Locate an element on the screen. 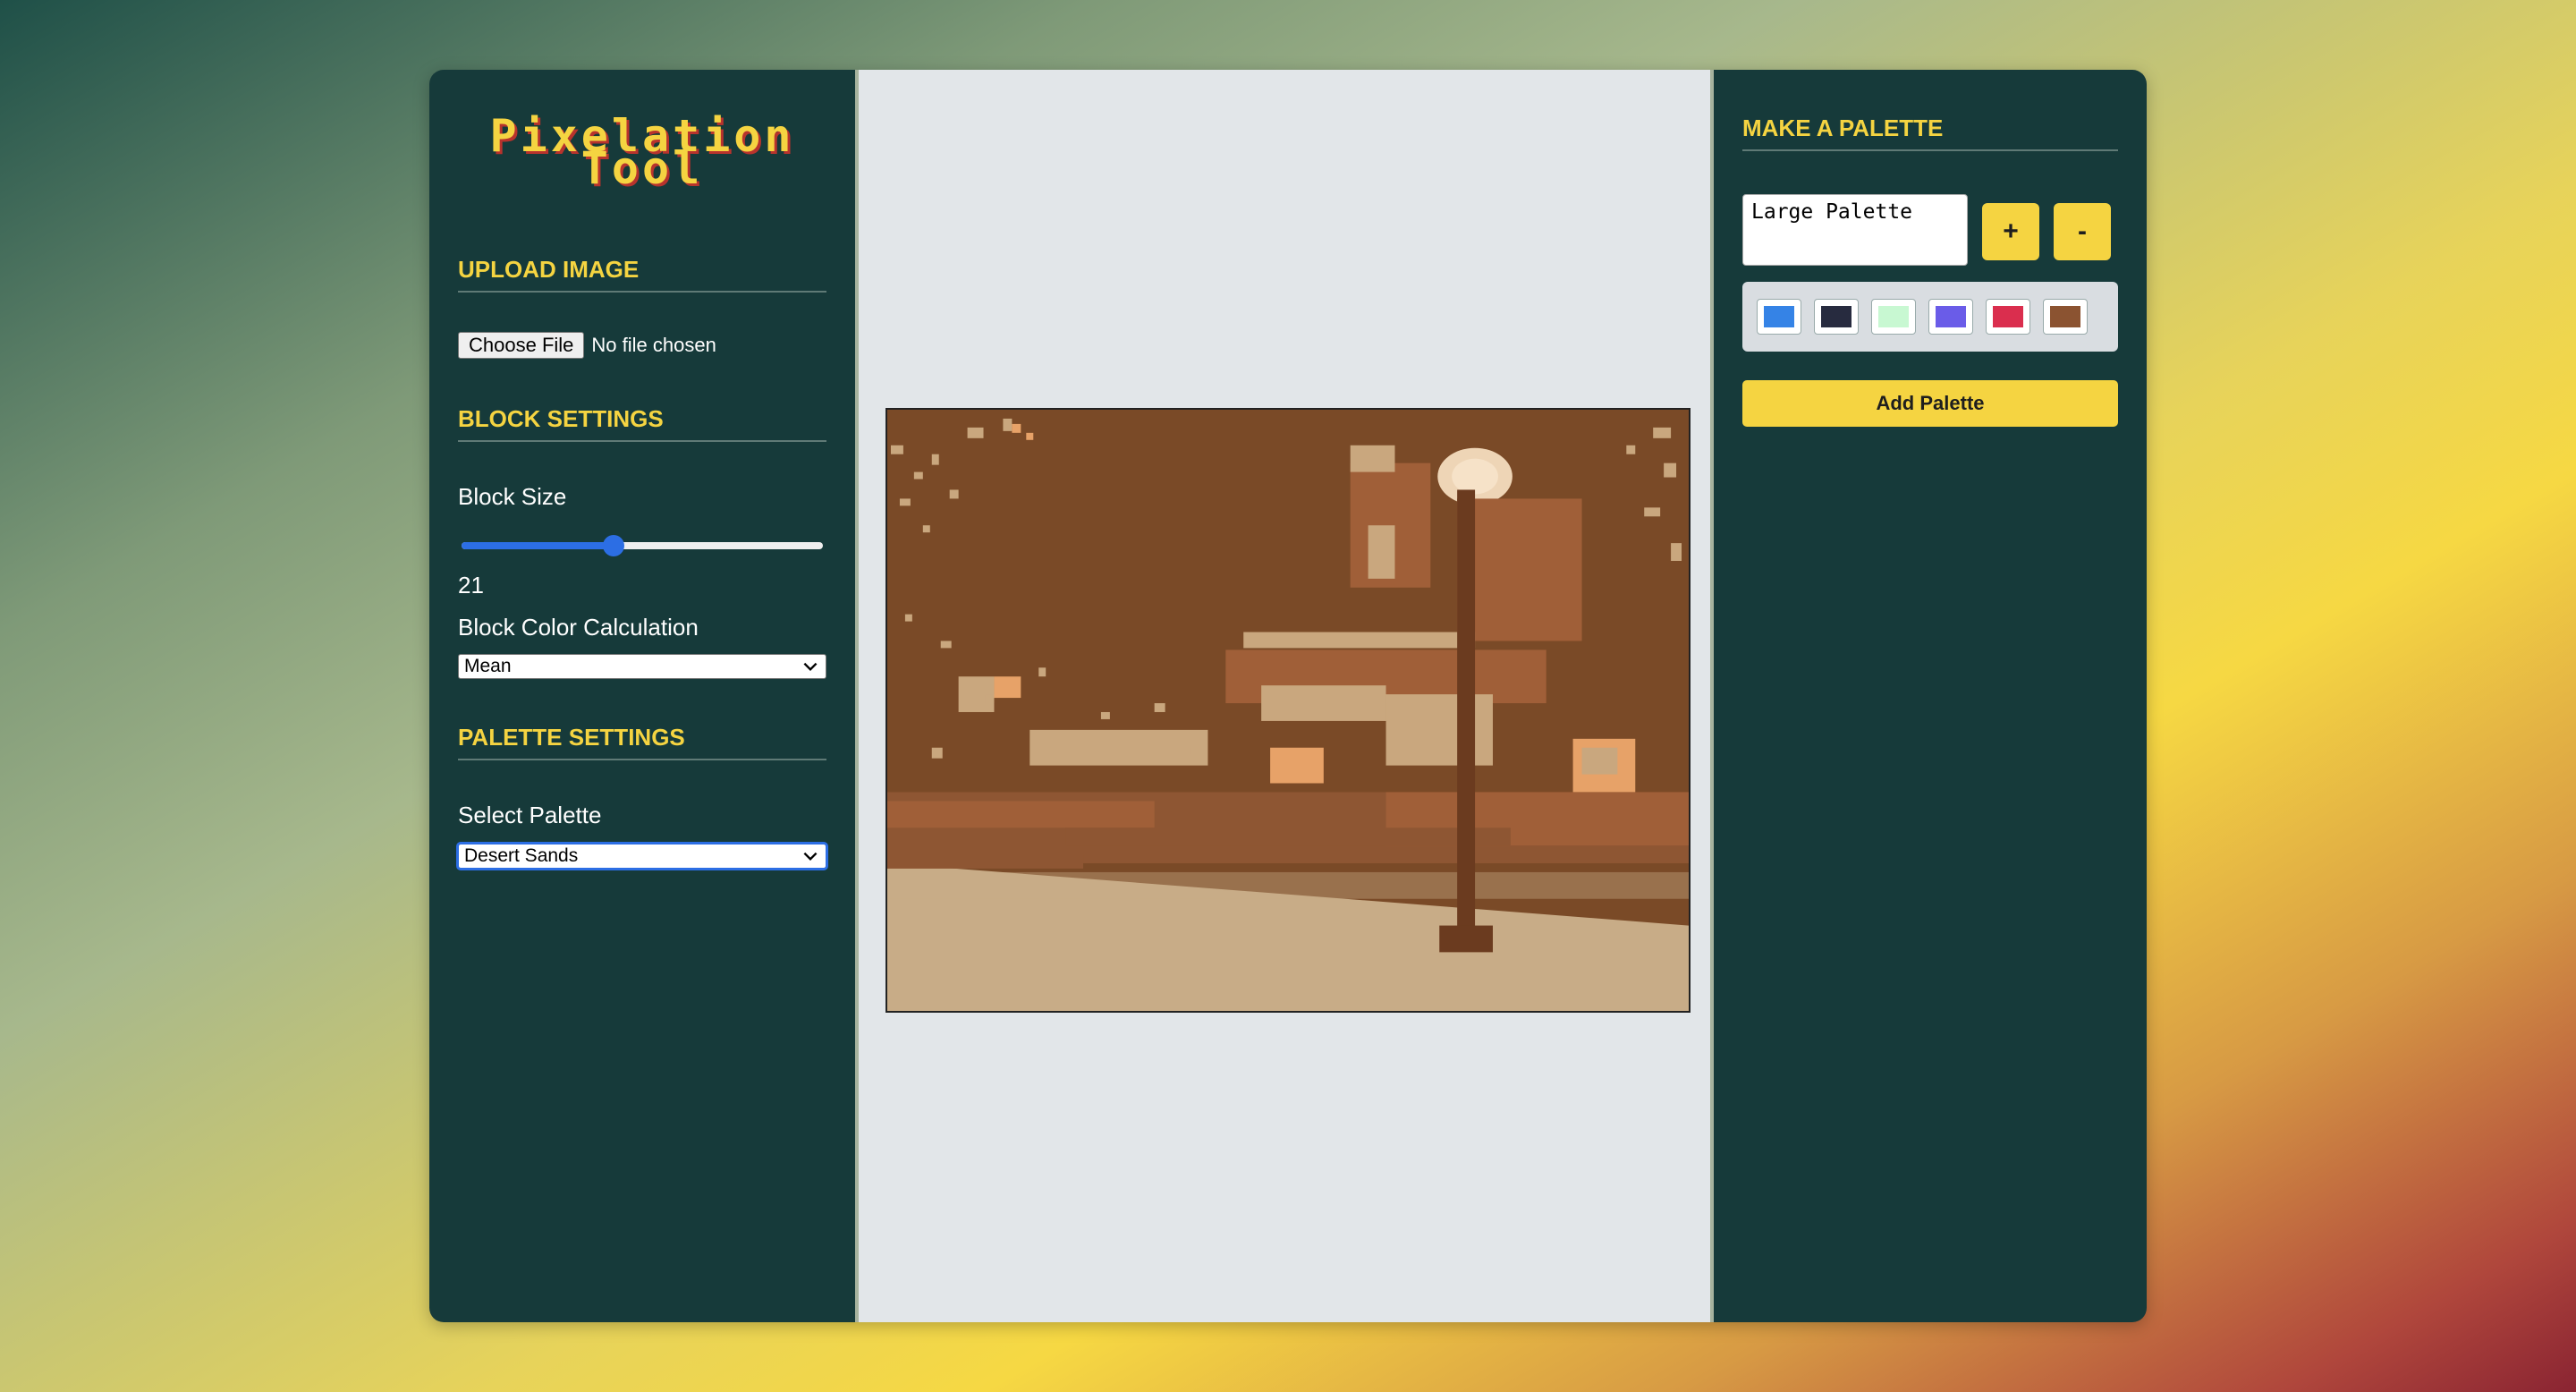 This screenshot has width=2576, height=1392. color-calc-selected: Mean is located at coordinates (488, 666).